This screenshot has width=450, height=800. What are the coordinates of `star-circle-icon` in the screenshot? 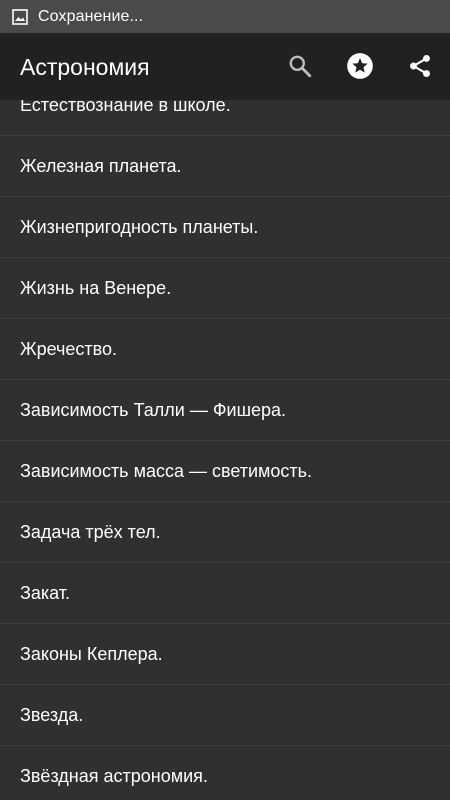 It's located at (360, 66).